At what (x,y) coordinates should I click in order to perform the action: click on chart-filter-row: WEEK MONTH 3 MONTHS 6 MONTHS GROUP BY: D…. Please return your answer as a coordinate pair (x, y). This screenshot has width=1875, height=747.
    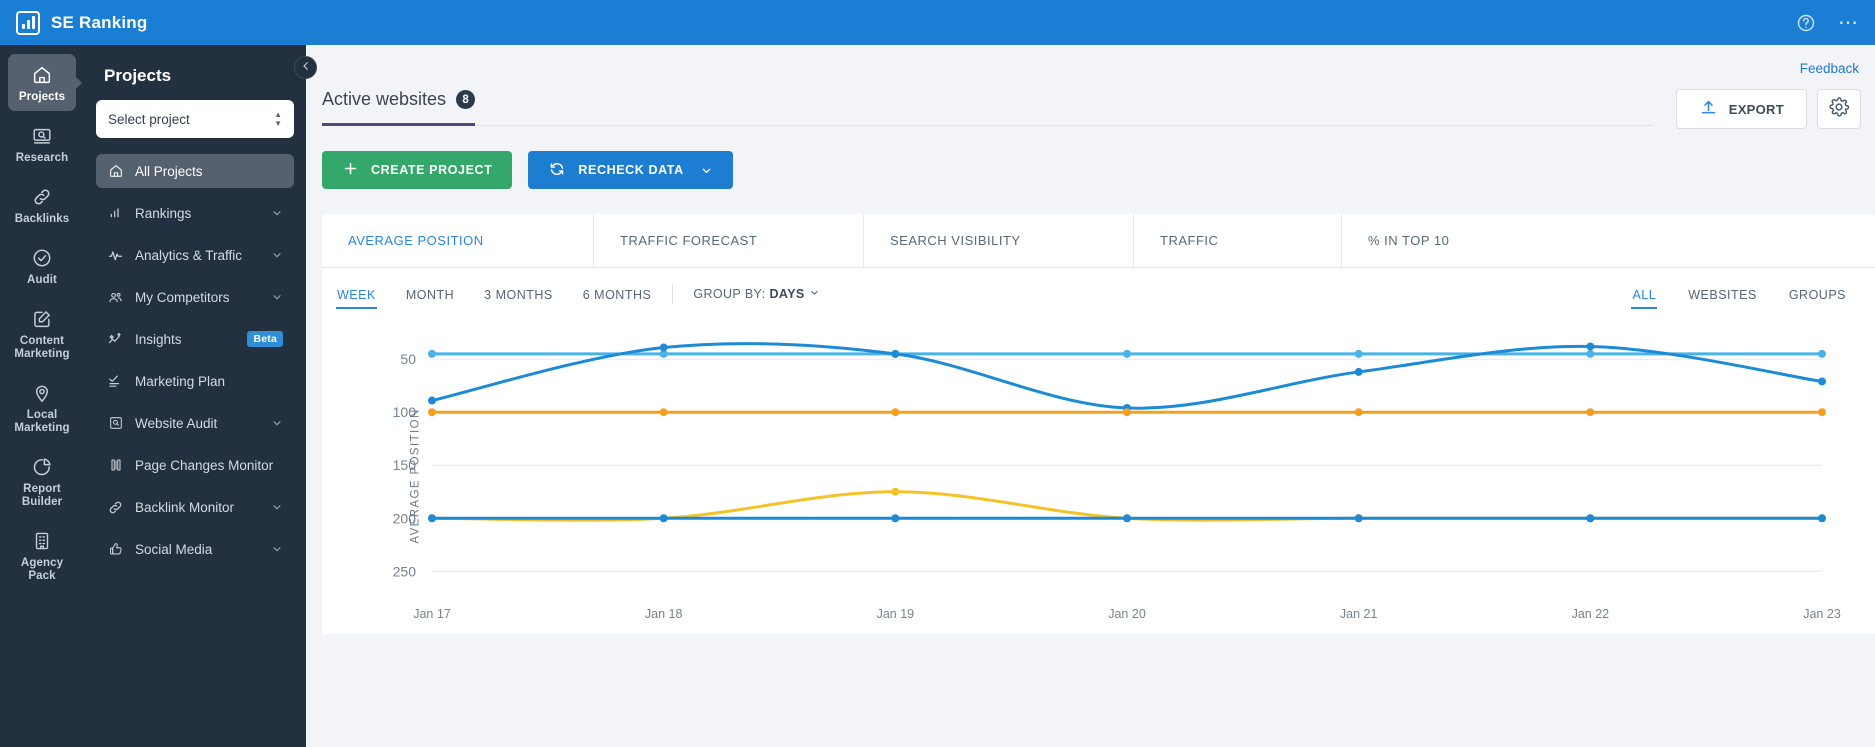
    Looking at the image, I should click on (1098, 294).